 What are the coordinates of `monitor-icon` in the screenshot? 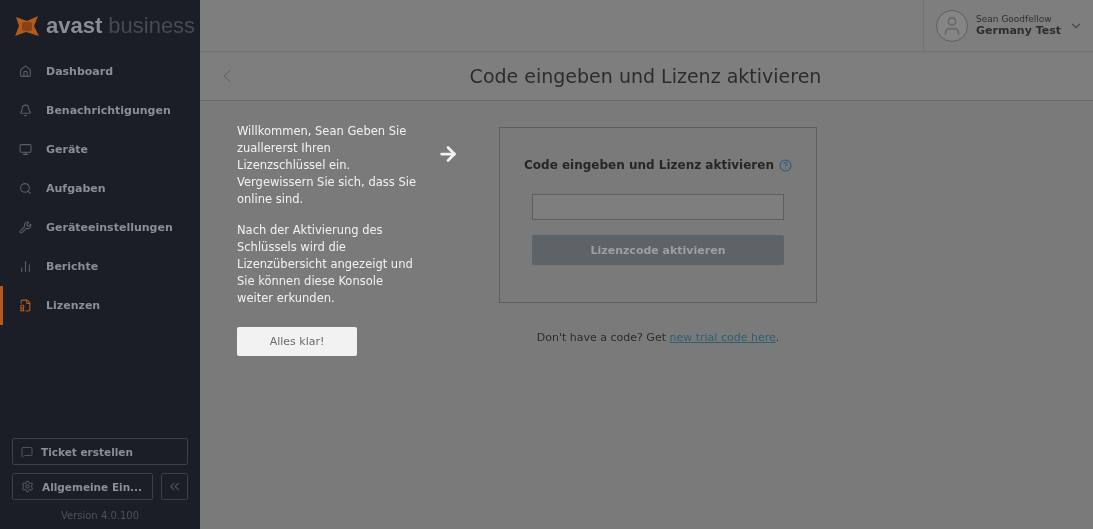 It's located at (25, 149).